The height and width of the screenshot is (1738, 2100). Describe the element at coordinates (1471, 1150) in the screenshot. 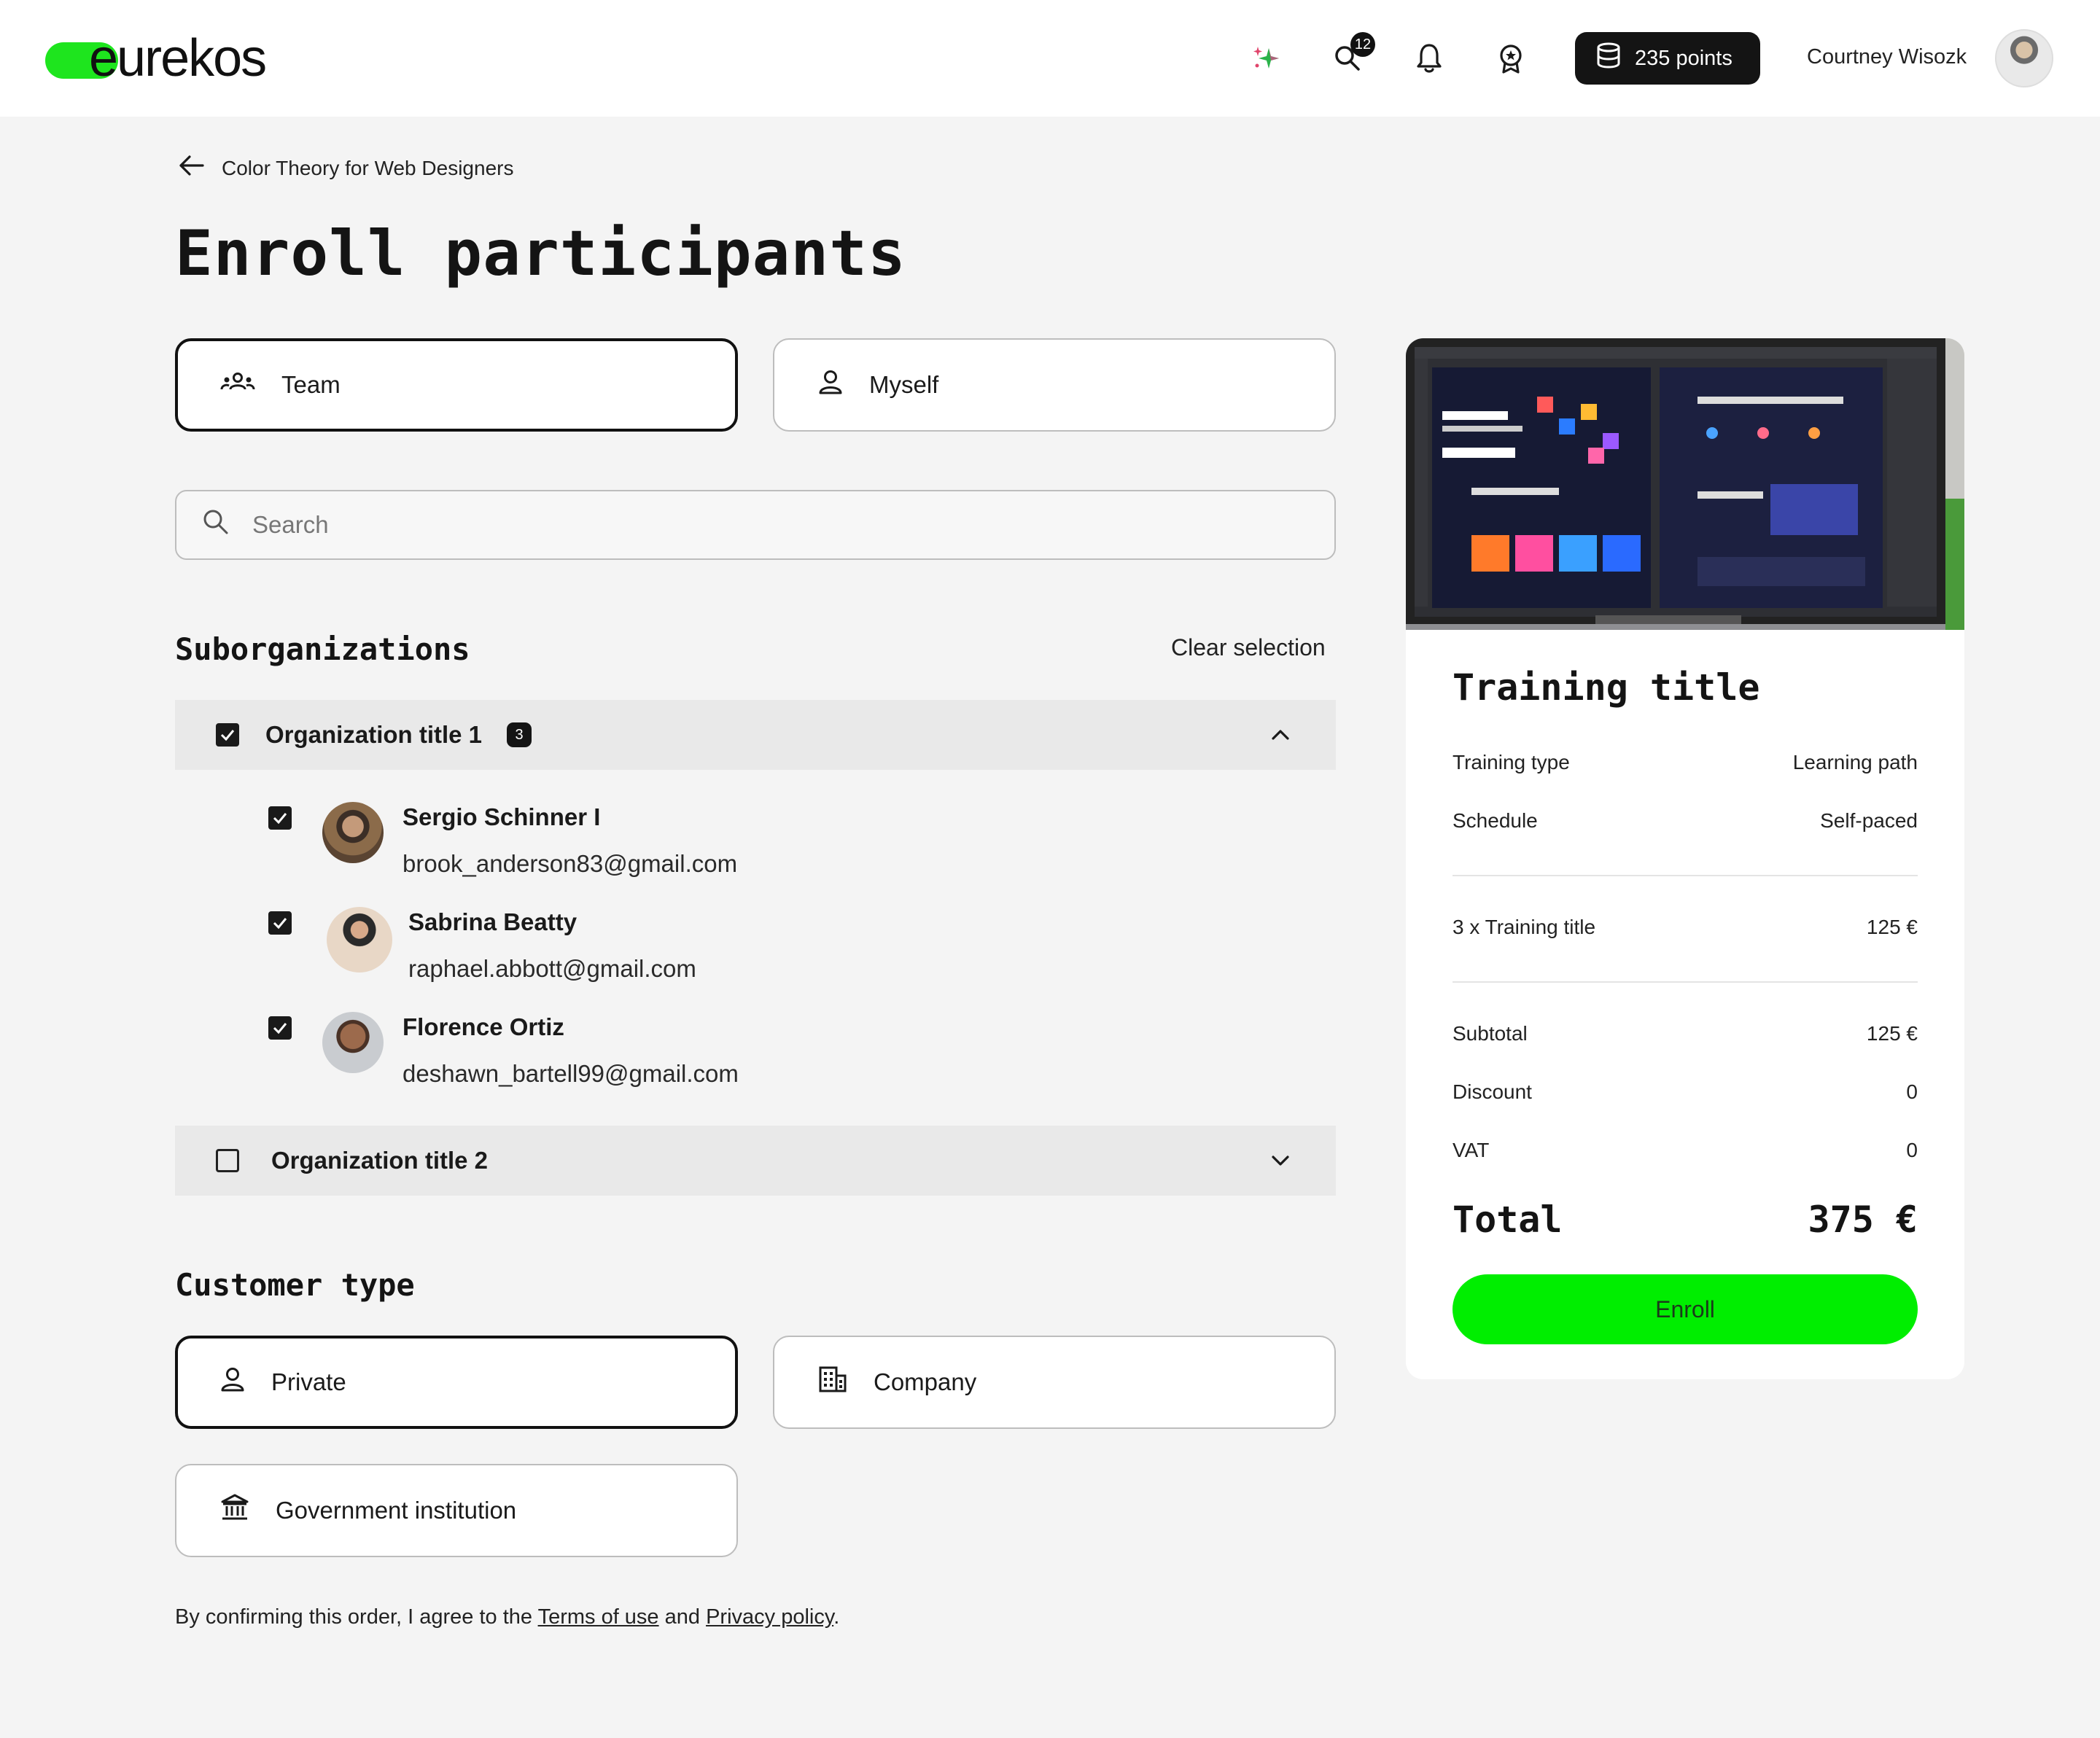

I see `vat-label: VAT` at that location.